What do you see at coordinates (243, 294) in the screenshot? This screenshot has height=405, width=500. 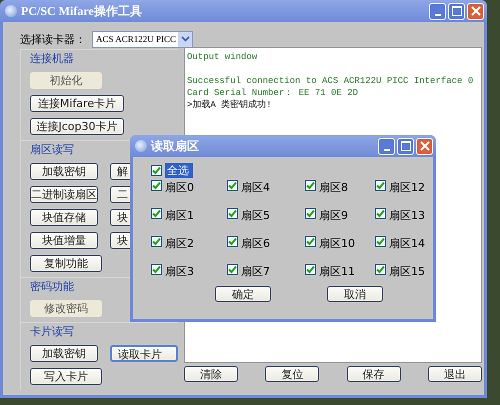 I see `dialog-button: 确定` at bounding box center [243, 294].